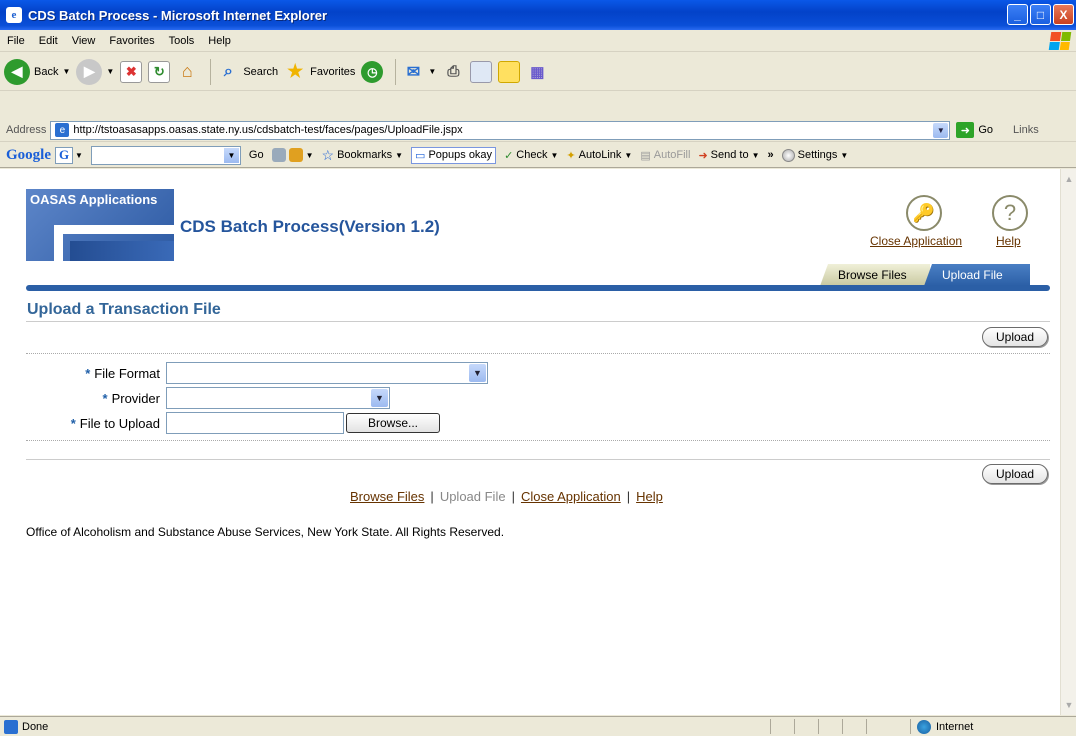 This screenshot has width=1076, height=736. I want to click on back-arrow-icon: ◀, so click(17, 71).